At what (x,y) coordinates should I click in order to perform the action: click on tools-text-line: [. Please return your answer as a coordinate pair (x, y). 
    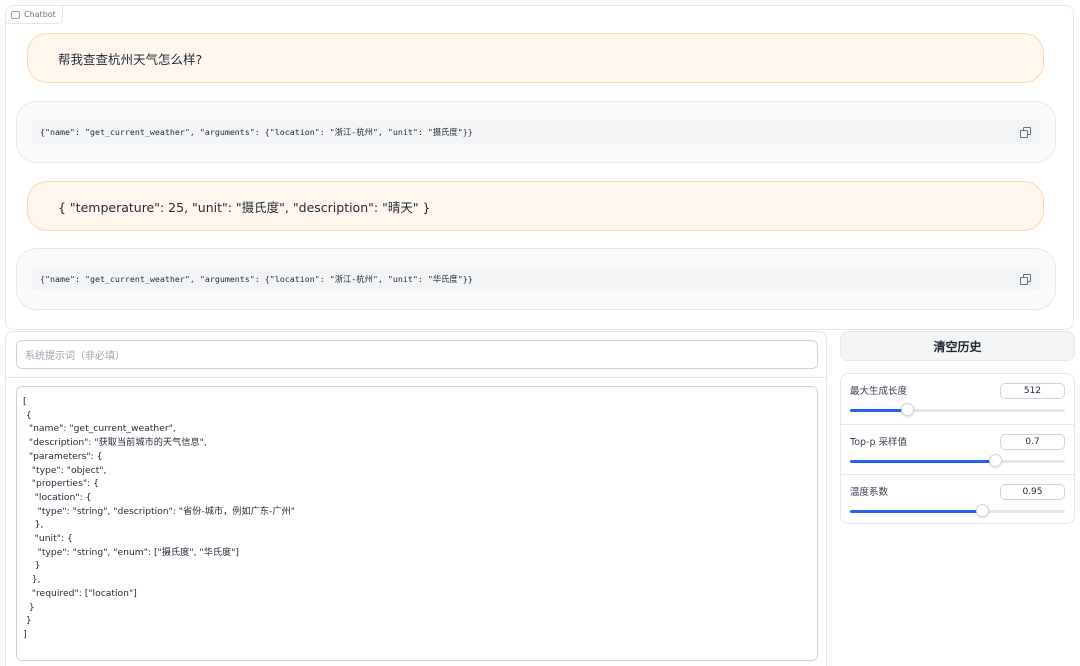
    Looking at the image, I should click on (25, 401).